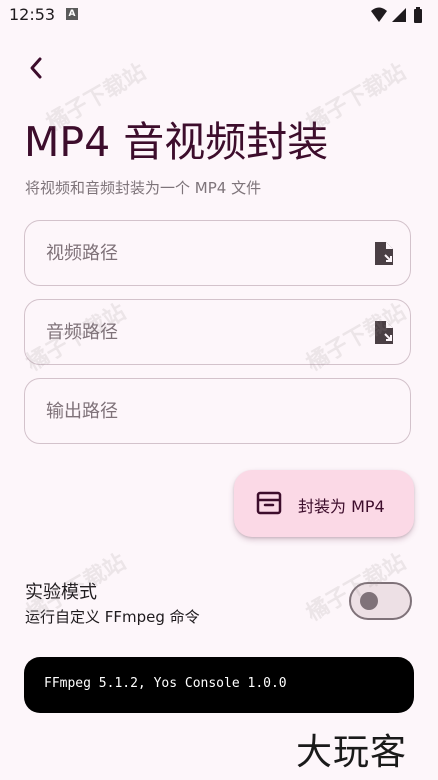 The width and height of the screenshot is (438, 780). What do you see at coordinates (219, 15) in the screenshot?
I see `status-bar: 12:53 A` at bounding box center [219, 15].